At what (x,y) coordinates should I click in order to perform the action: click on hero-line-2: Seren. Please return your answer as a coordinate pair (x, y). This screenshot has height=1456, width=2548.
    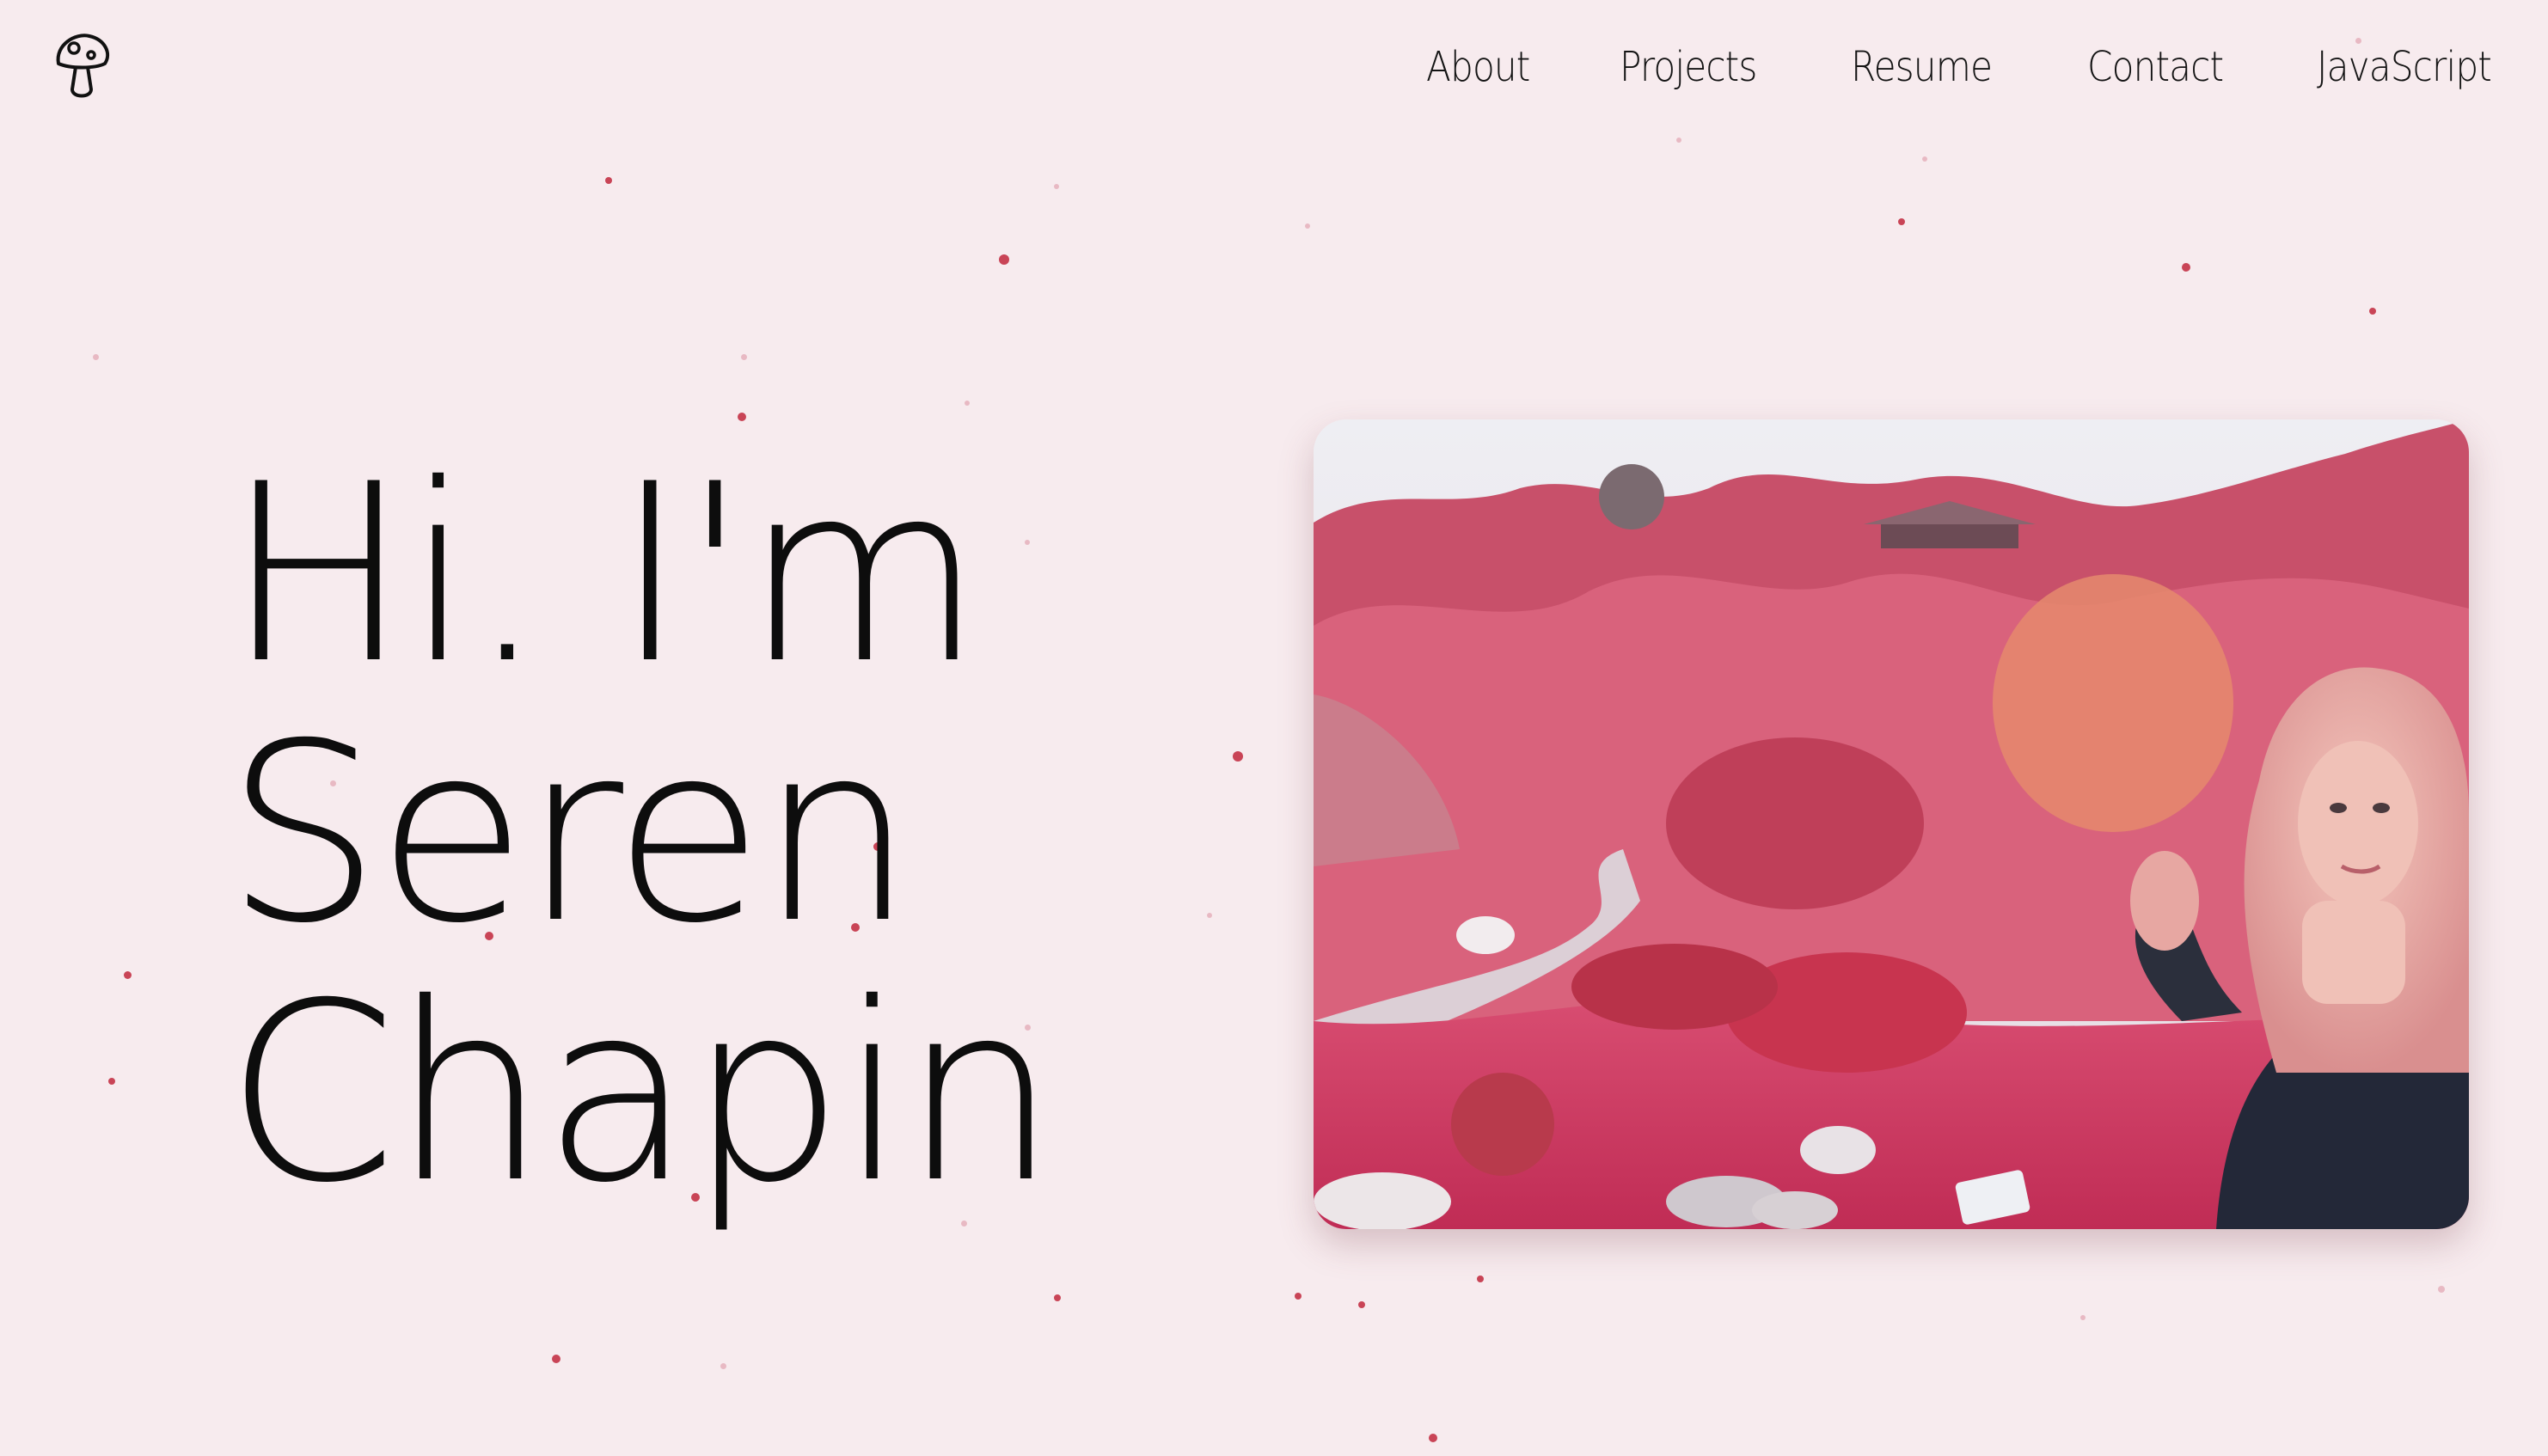
    Looking at the image, I should click on (570, 835).